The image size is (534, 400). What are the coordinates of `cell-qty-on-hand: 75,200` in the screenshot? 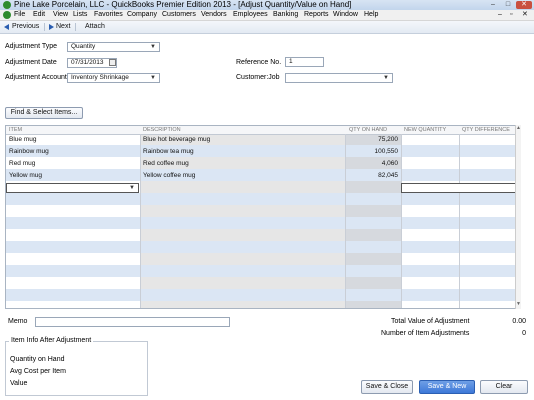 It's located at (388, 139).